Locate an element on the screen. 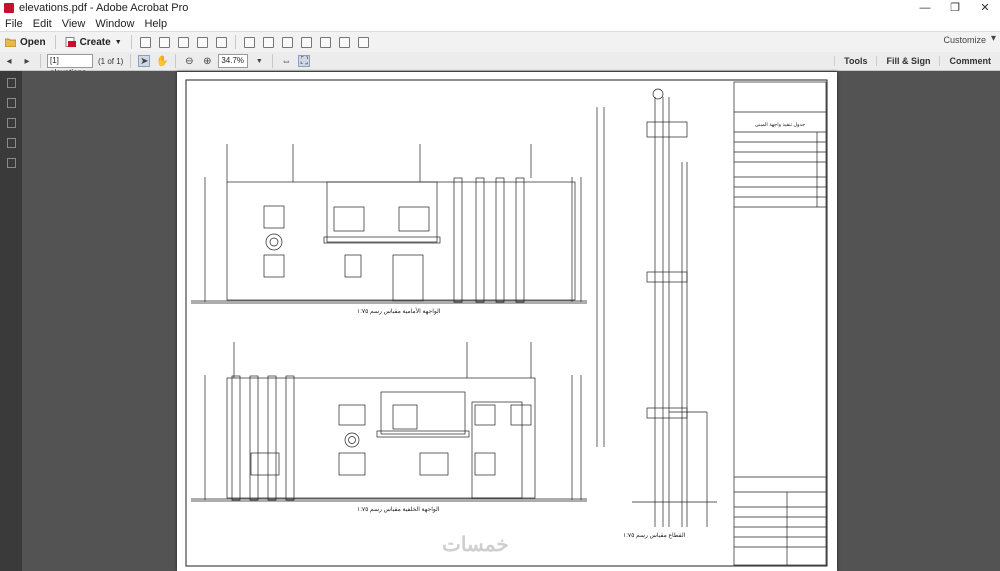 Image resolution: width=1000 pixels, height=571 pixels. edit-document-icon is located at coordinates (202, 42).